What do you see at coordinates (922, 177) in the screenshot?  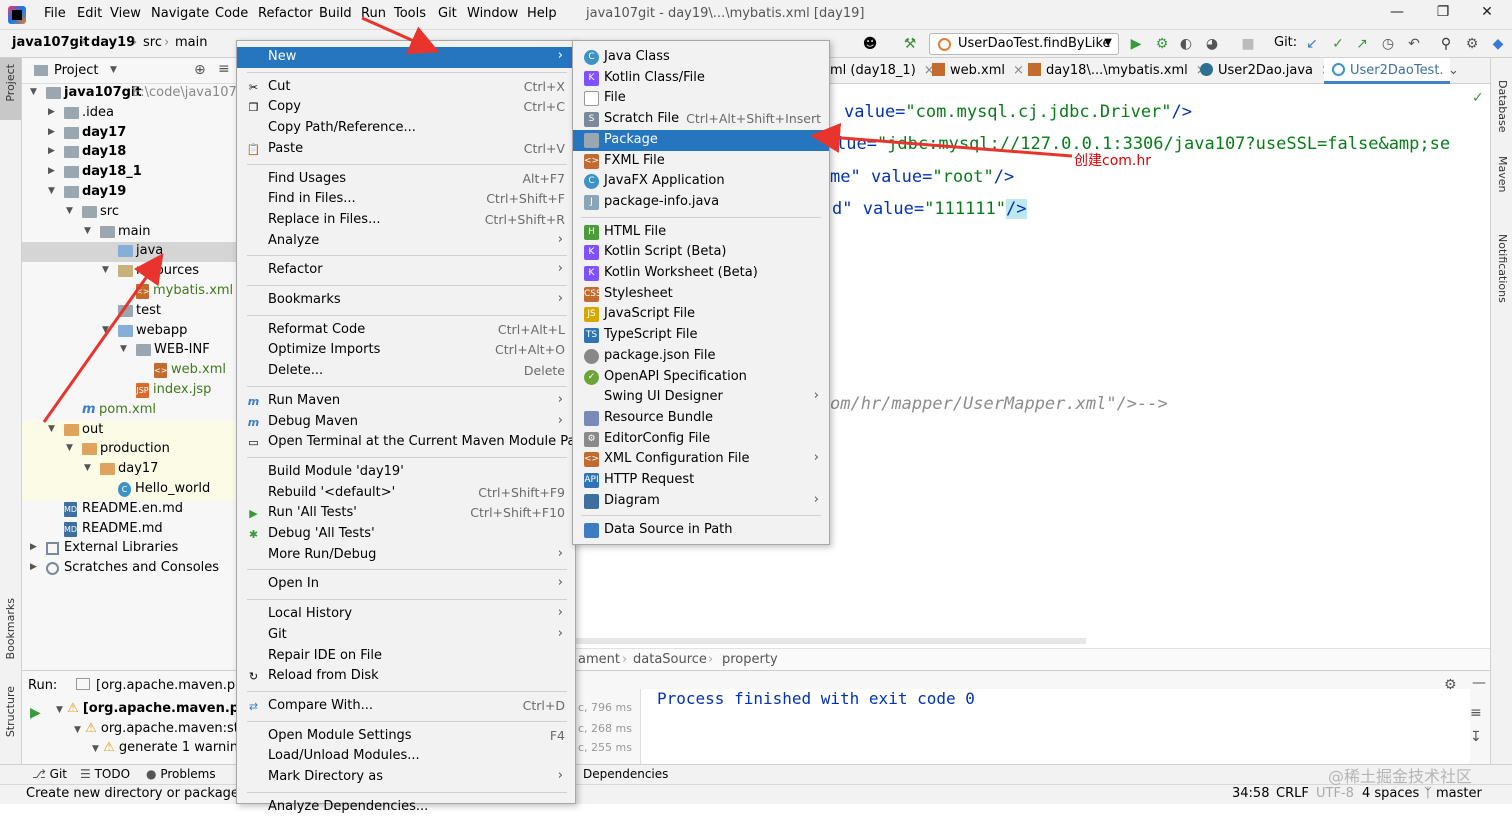 I see `code-line-username: me" value="root"/>` at bounding box center [922, 177].